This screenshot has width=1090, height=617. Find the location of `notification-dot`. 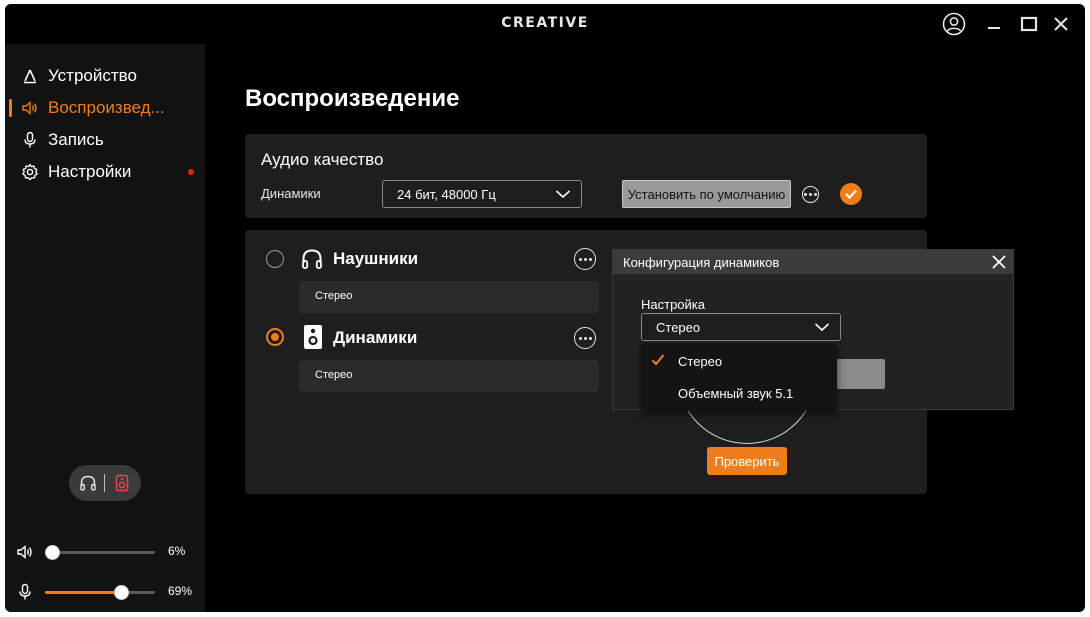

notification-dot is located at coordinates (191, 172).